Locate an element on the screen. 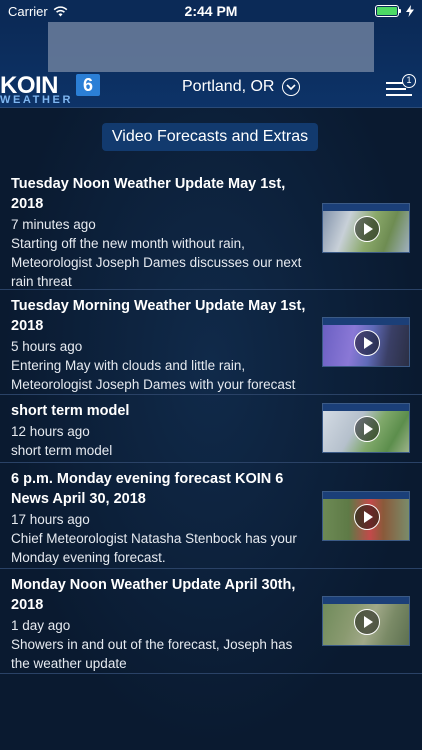 This screenshot has width=422, height=750. carrier-label: Carrier is located at coordinates (28, 11).